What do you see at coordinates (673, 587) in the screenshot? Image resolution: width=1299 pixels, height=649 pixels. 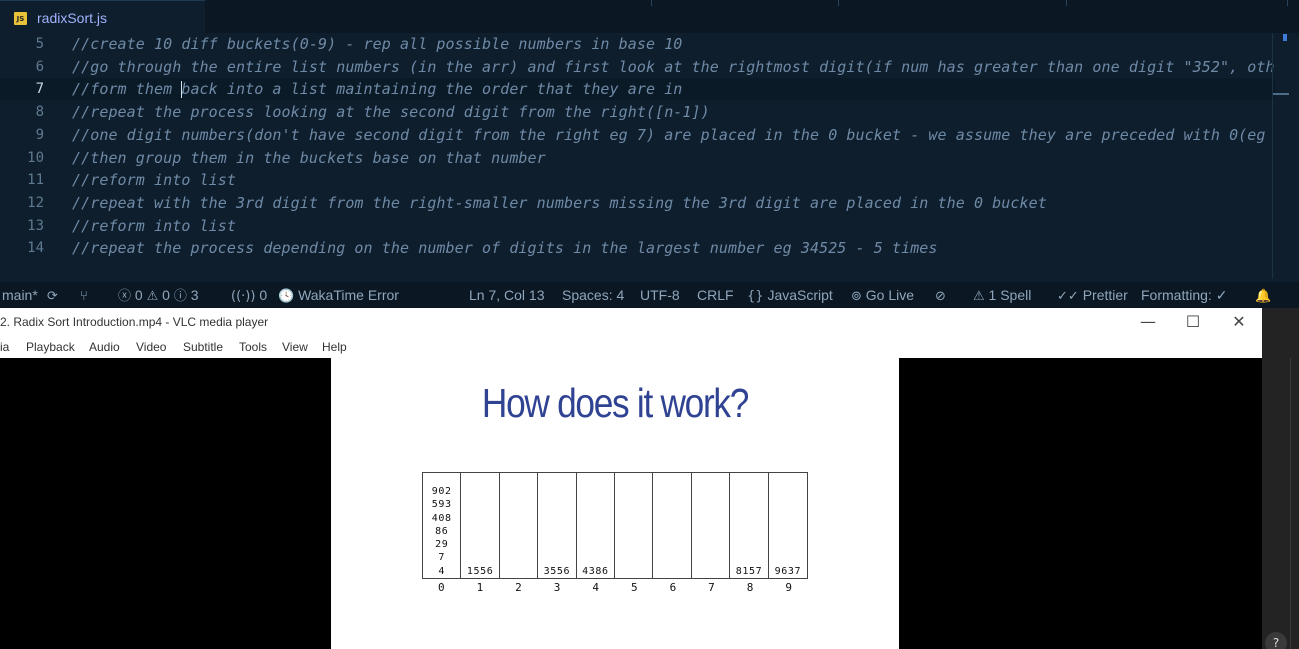 I see `bucket-label: 6` at bounding box center [673, 587].